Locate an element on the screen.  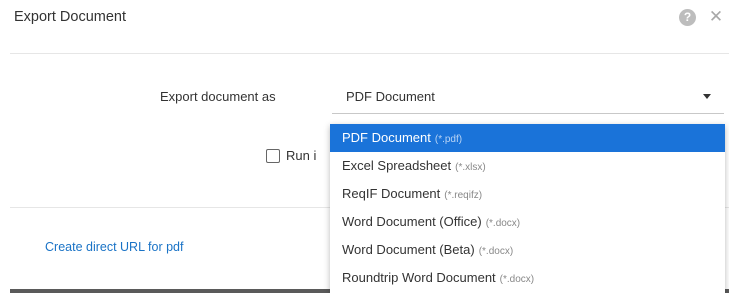
dropdown-item-word-office: Word Document (Office) (*.docx) is located at coordinates (527, 222).